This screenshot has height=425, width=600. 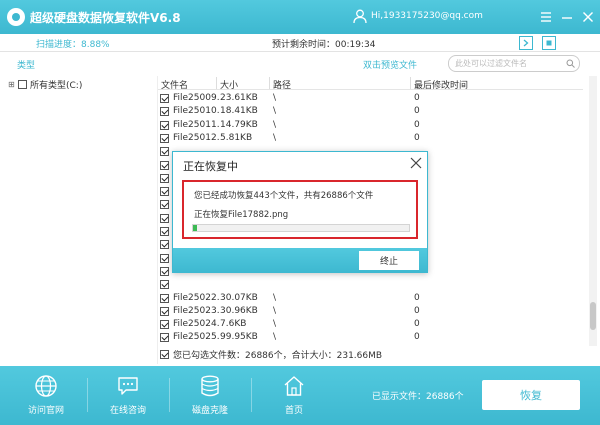 I want to click on current-file: 正在恢复File17882.png, so click(x=241, y=215).